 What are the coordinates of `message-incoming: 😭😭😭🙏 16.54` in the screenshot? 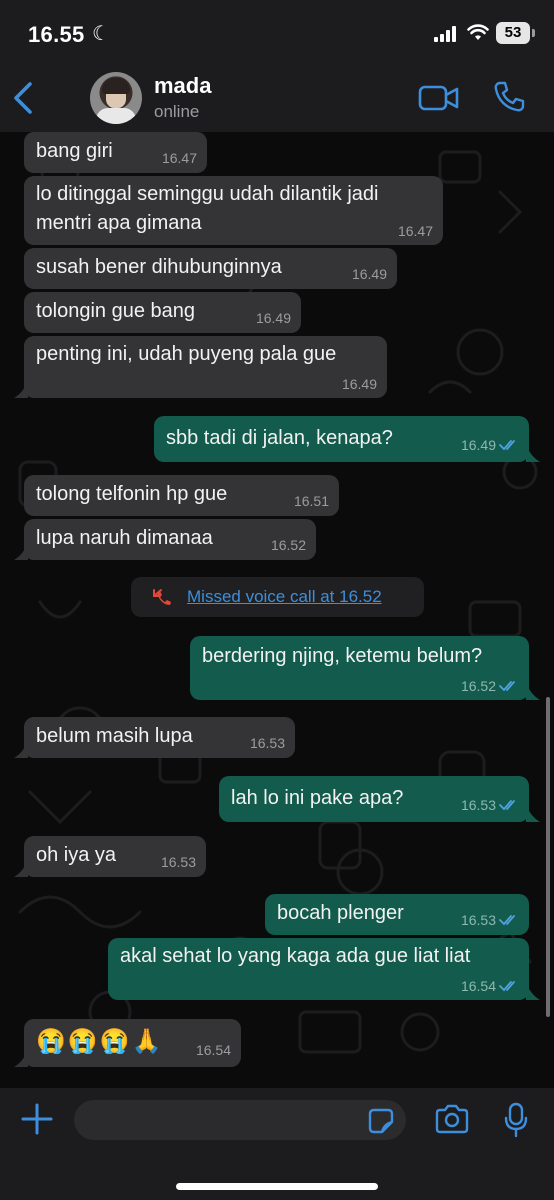 It's located at (132, 1043).